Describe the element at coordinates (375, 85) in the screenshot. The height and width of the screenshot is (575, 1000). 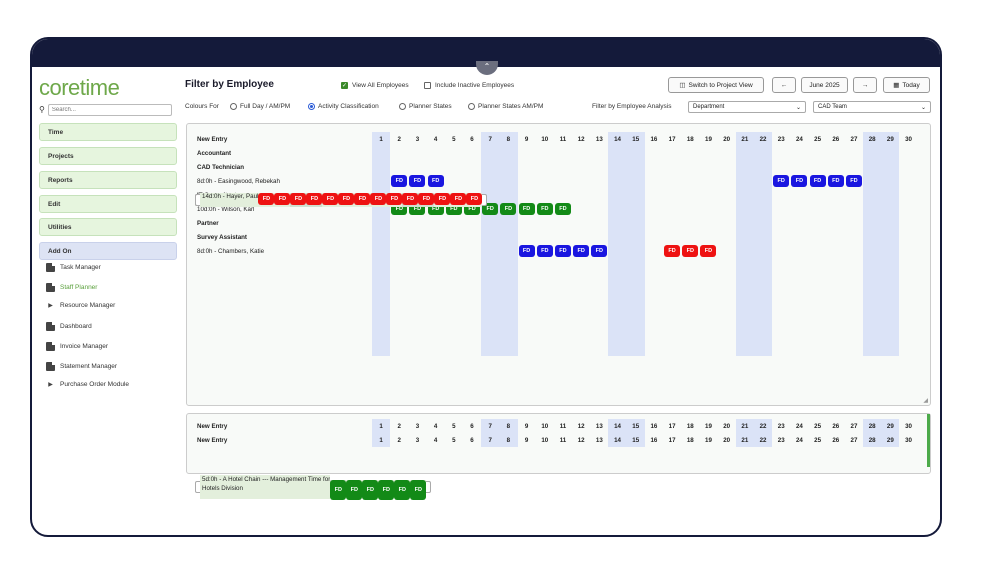
I see `view-all-checkbox: ✓ View All Employees` at that location.